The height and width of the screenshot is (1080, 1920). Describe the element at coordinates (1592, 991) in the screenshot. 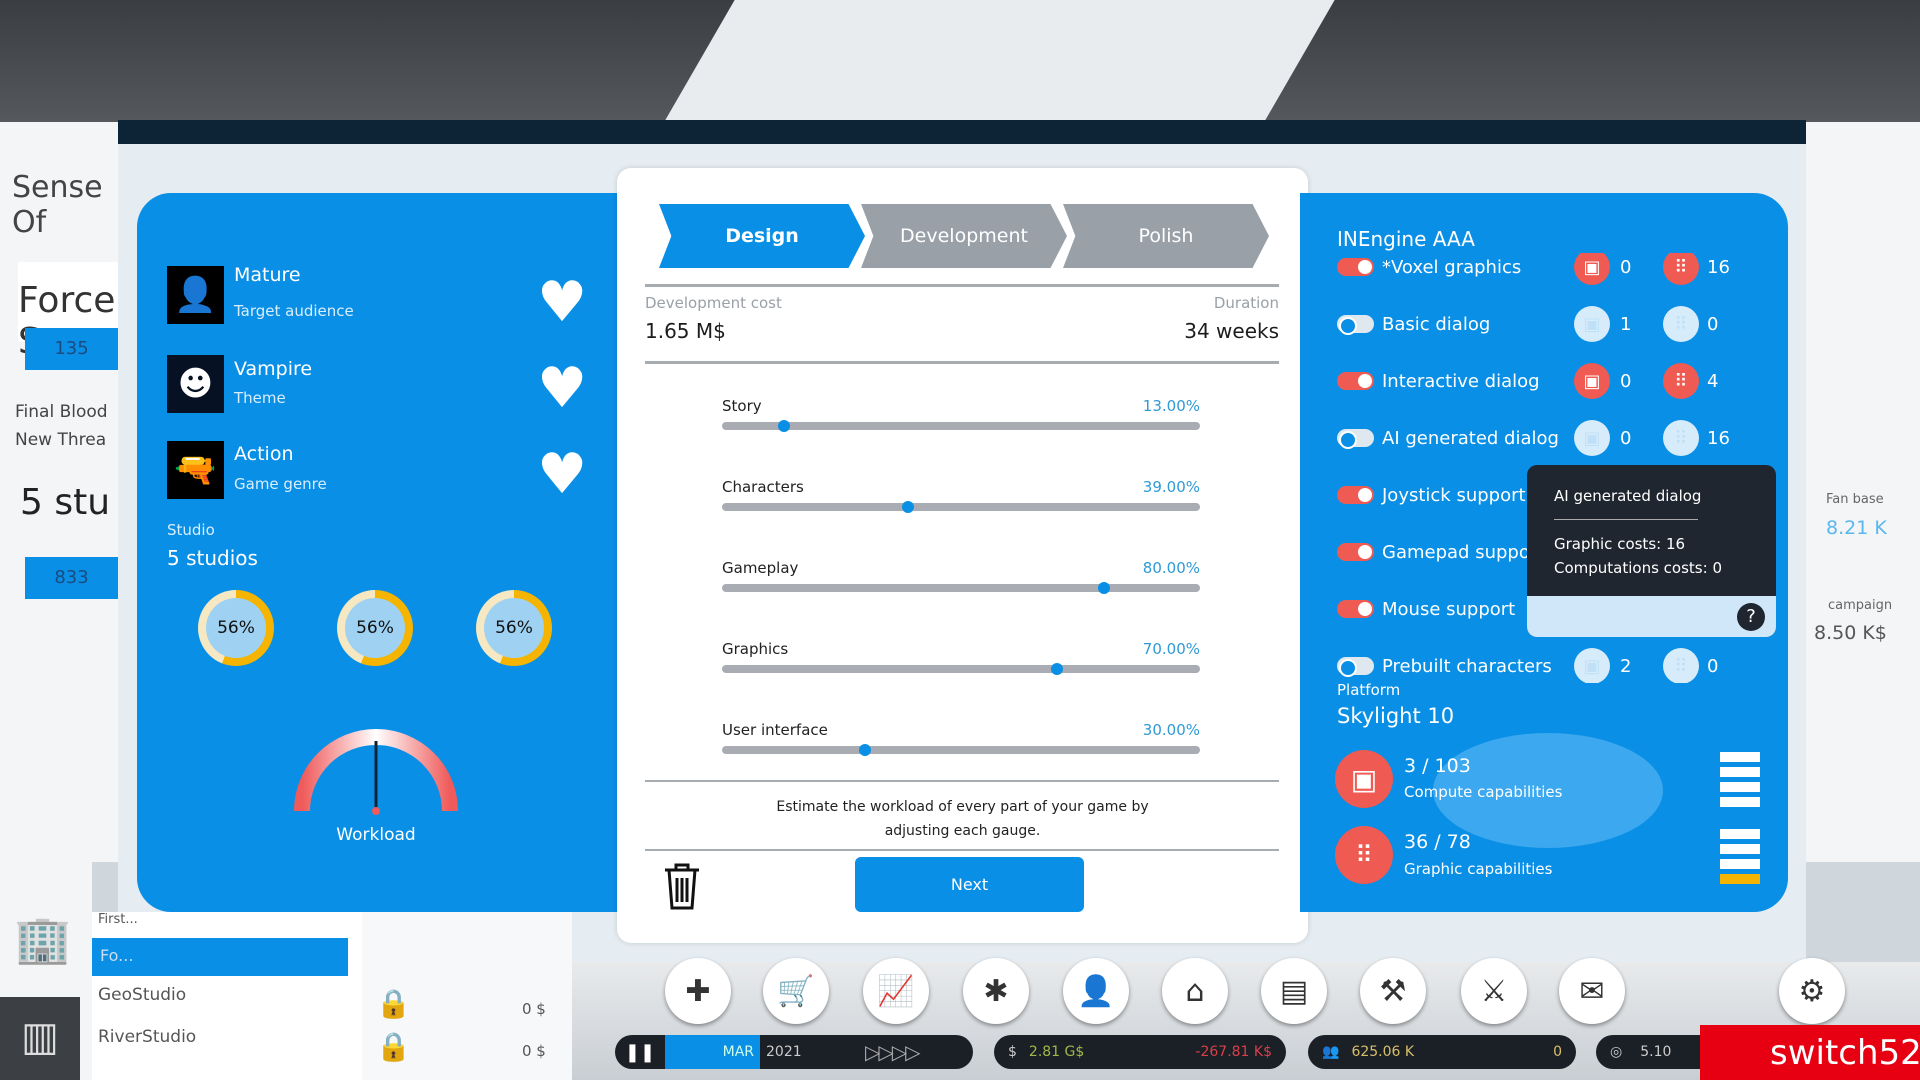

I see `mail-icon: ✉` at that location.